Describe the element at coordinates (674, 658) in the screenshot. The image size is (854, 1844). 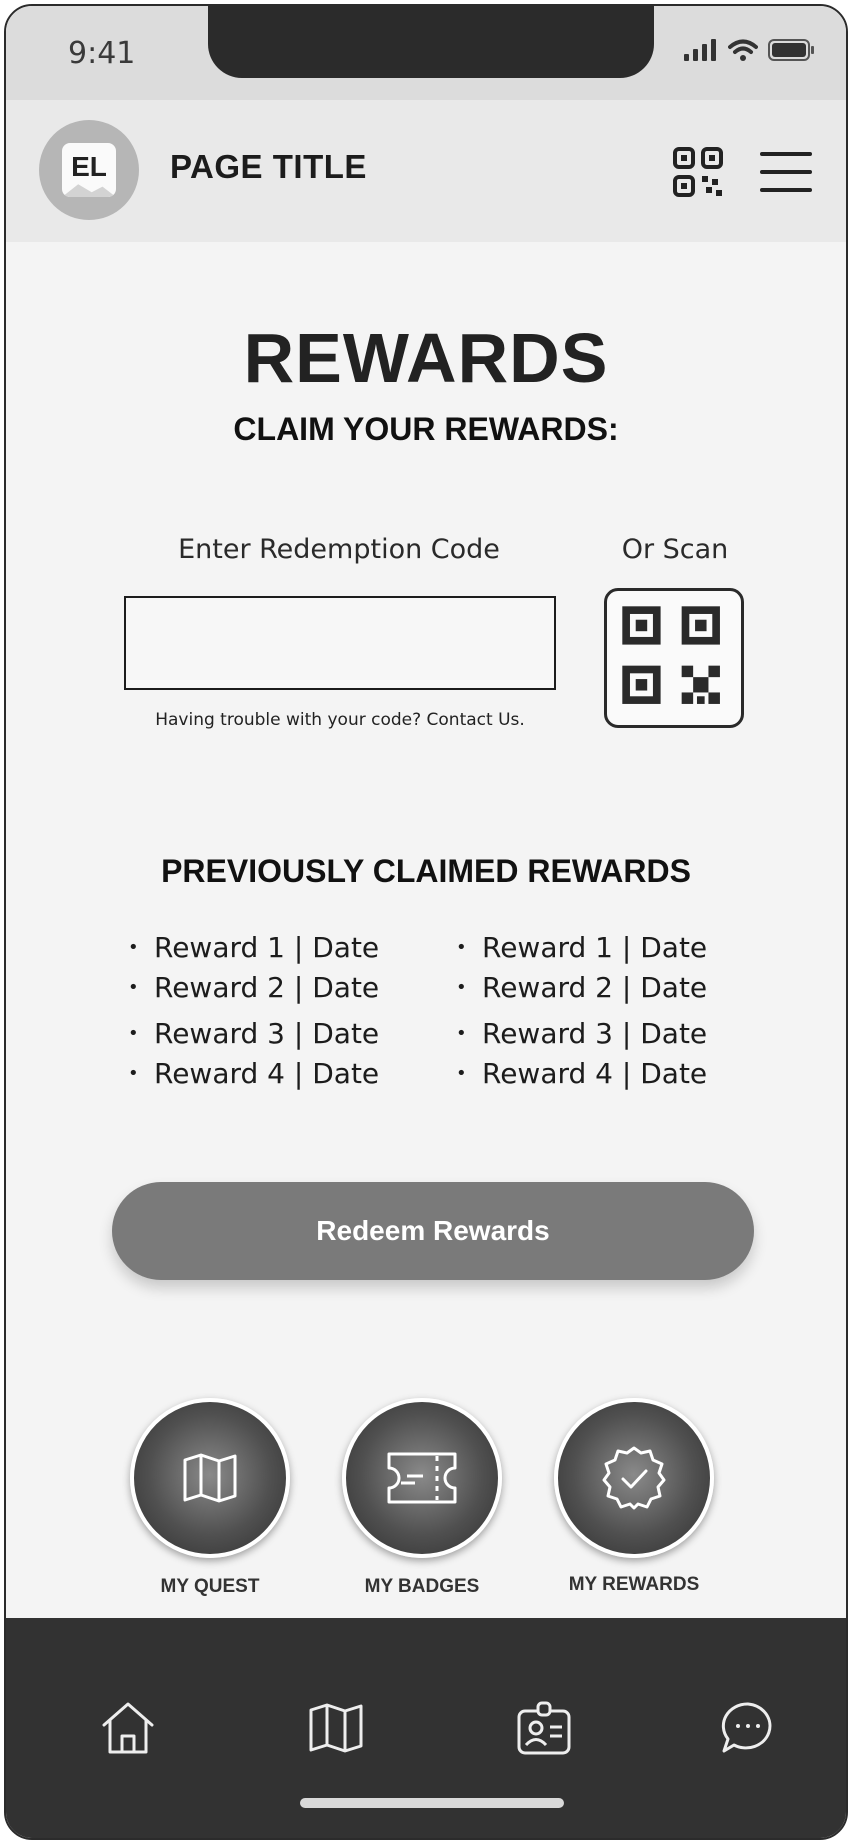
I see `scan-qr-icon` at that location.